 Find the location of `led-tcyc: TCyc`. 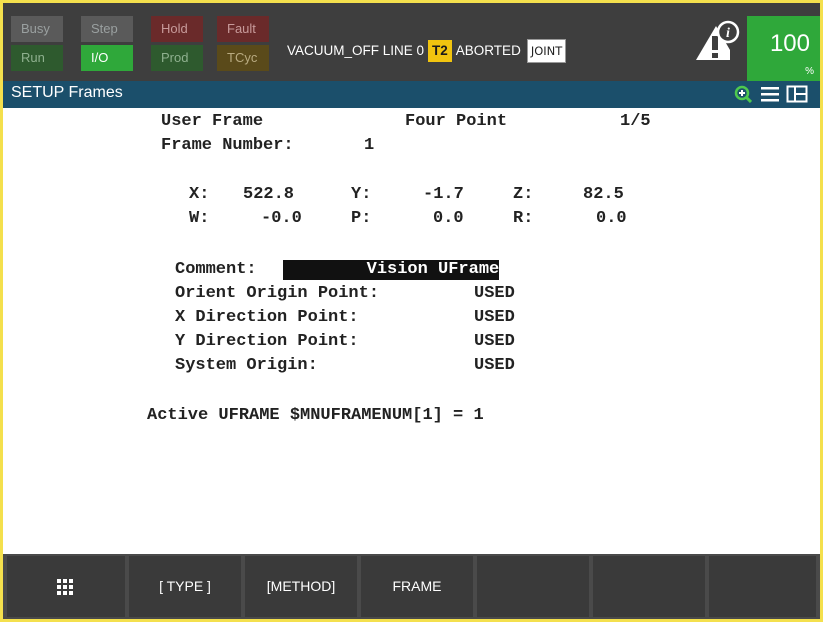

led-tcyc: TCyc is located at coordinates (243, 58).